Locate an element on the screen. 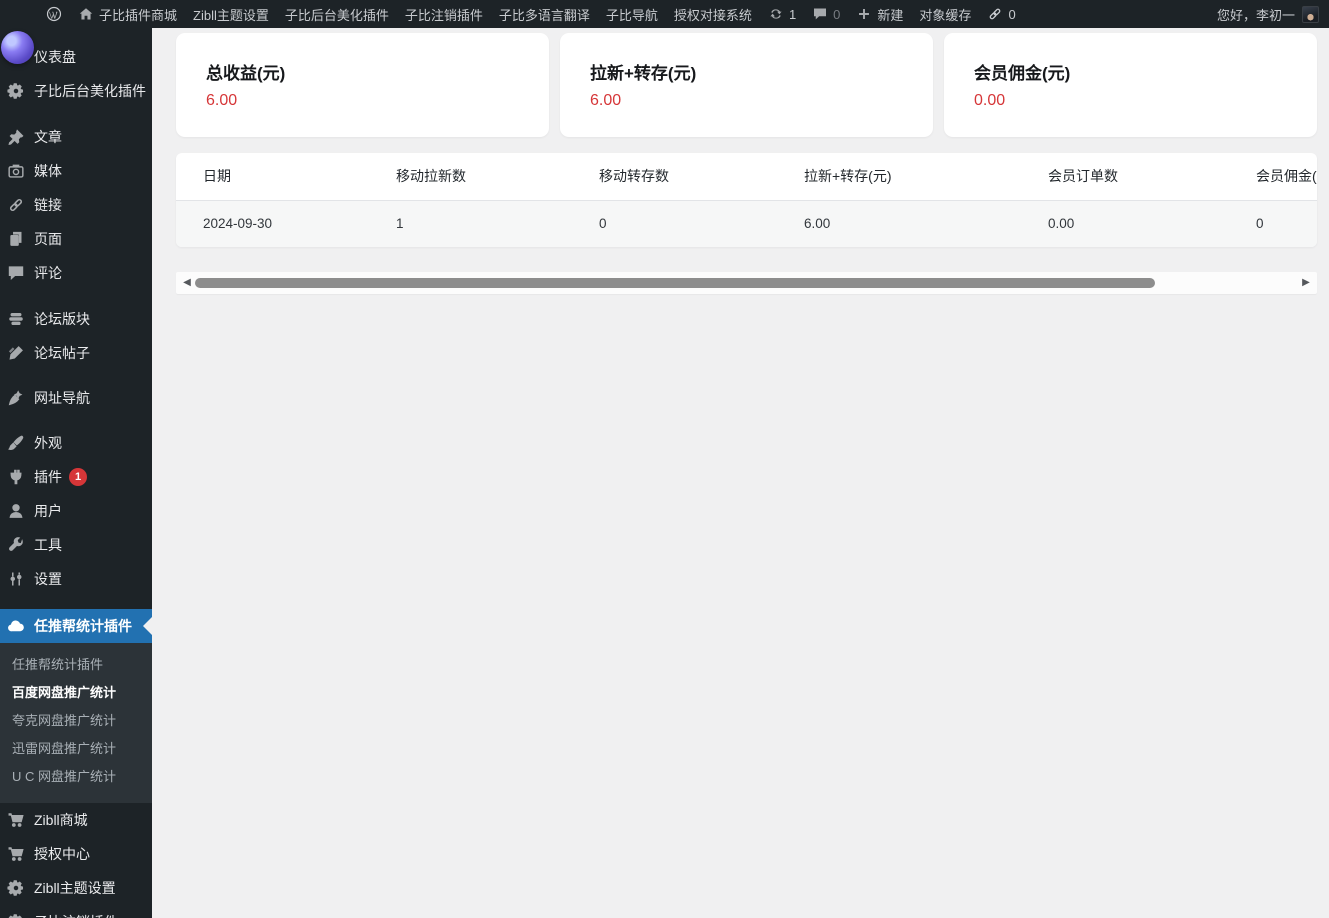 The width and height of the screenshot is (1329, 918). sidebar-item-settings: 设置 is located at coordinates (76, 579).